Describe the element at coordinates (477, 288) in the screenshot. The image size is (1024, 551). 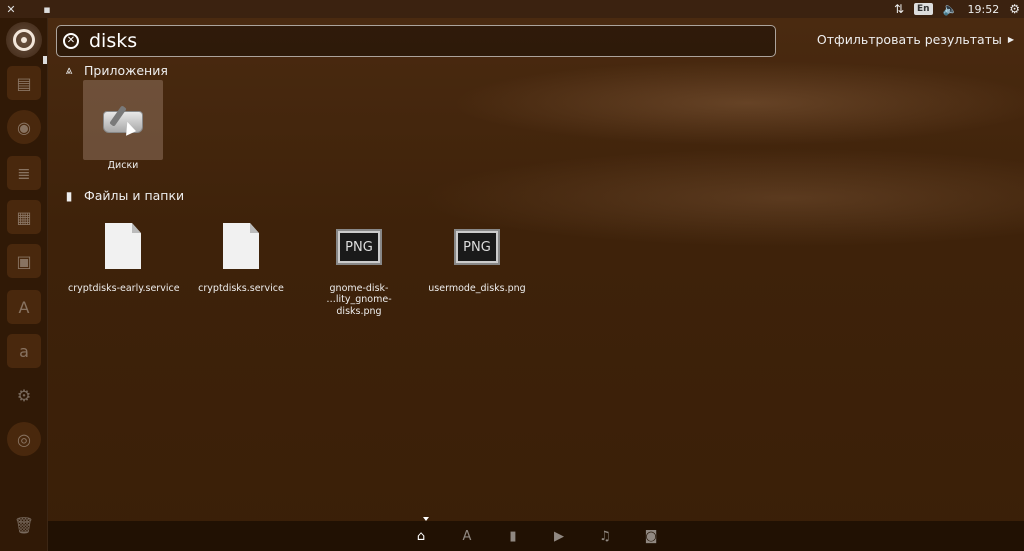
I see `file-label: usermode_disks.png` at that location.